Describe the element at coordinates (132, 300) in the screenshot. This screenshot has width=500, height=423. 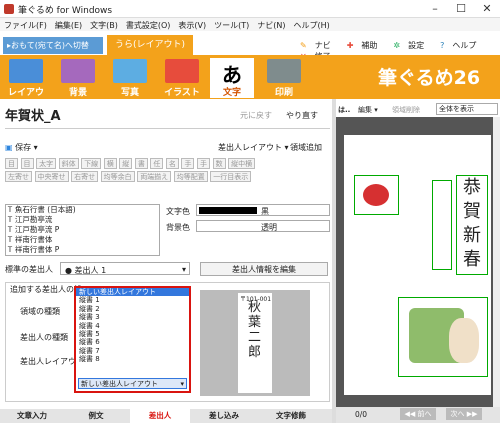
I see `dropdown-option: 縦書 1` at that location.